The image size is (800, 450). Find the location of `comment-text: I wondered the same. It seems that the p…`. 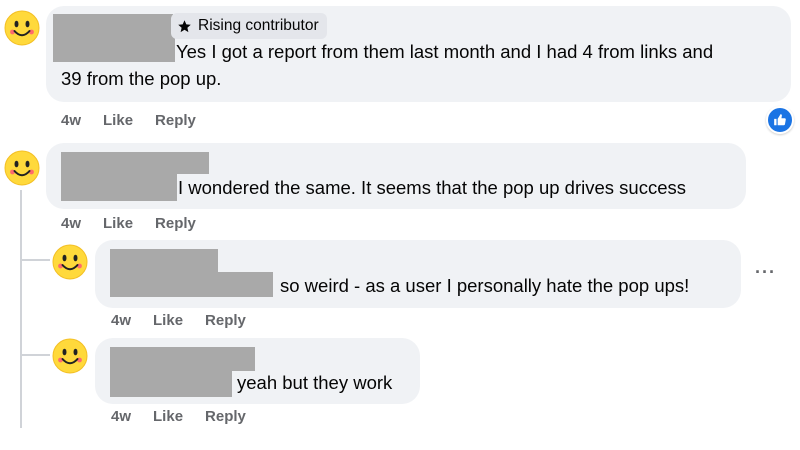

comment-text: I wondered the same. It seems that the p… is located at coordinates (432, 187).